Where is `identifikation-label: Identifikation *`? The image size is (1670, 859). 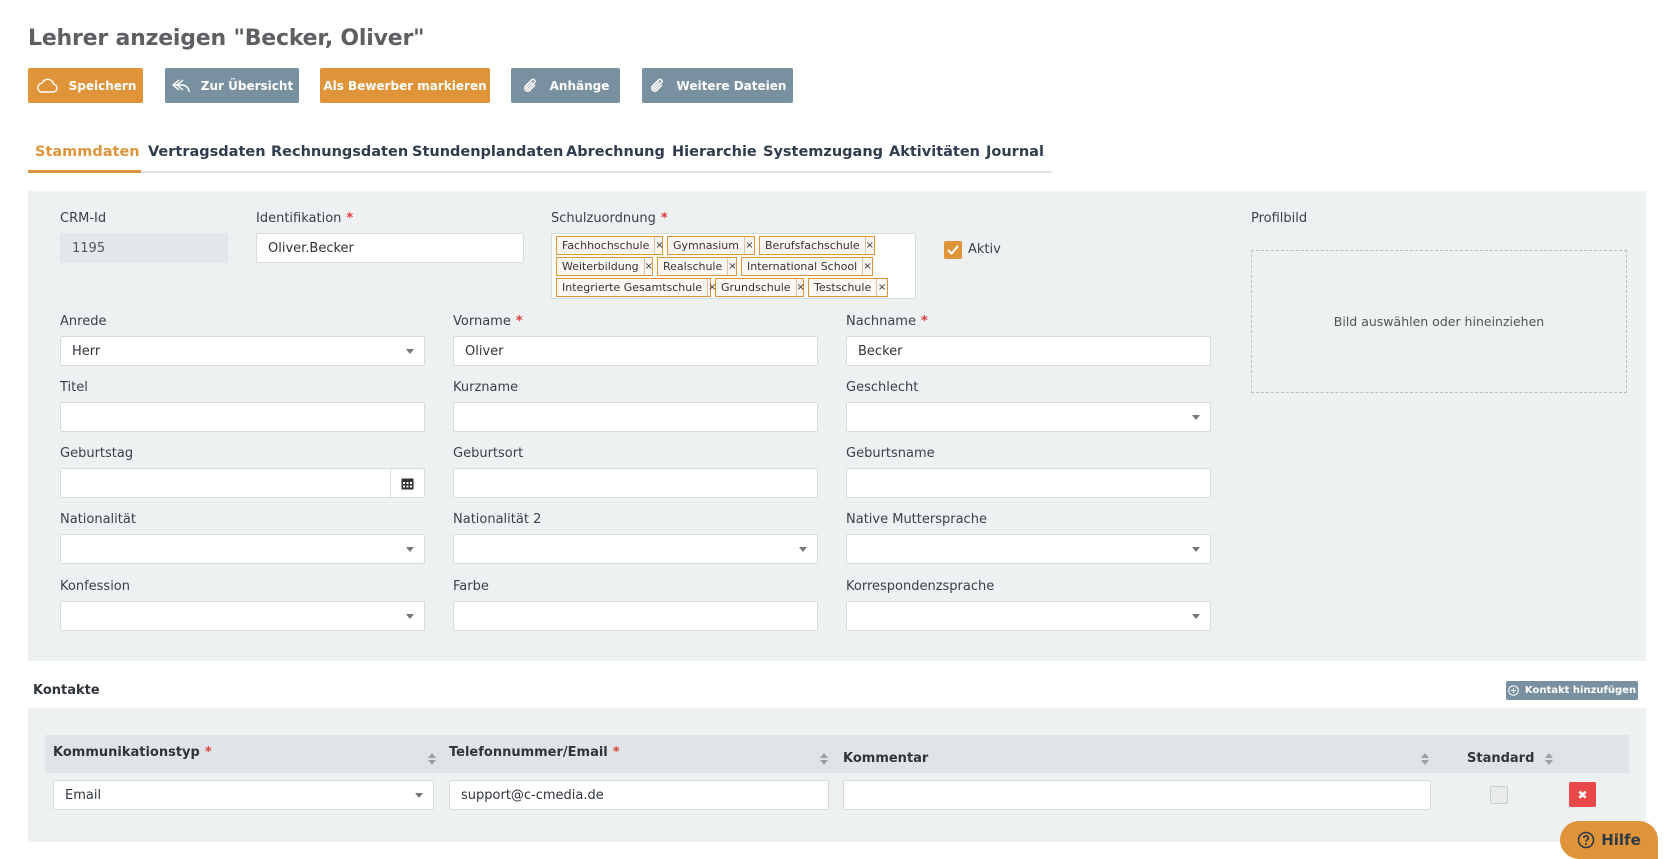
identifikation-label: Identifikation * is located at coordinates (305, 218).